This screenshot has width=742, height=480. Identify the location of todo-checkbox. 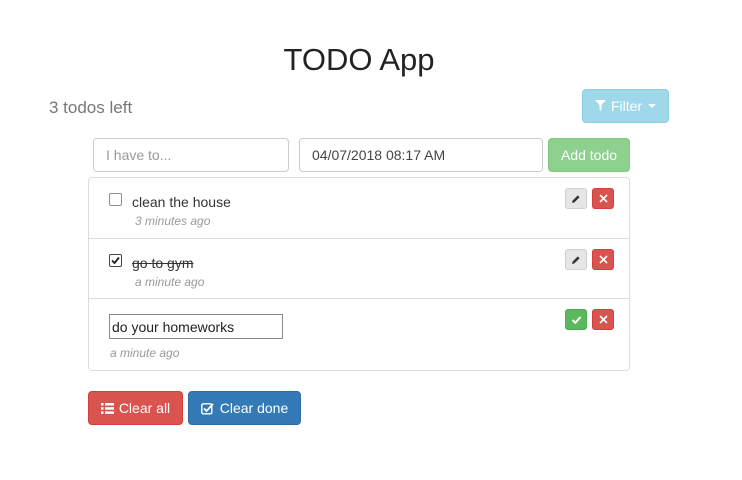
(115, 199).